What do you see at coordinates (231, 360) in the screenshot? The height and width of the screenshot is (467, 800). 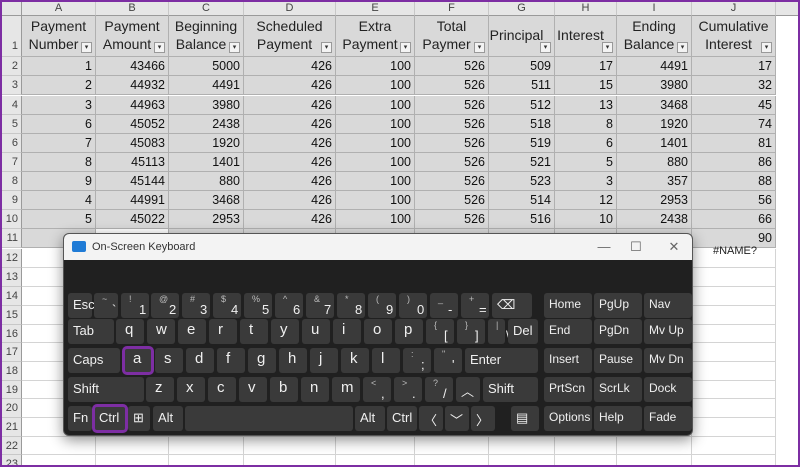 I see `key-f: f` at bounding box center [231, 360].